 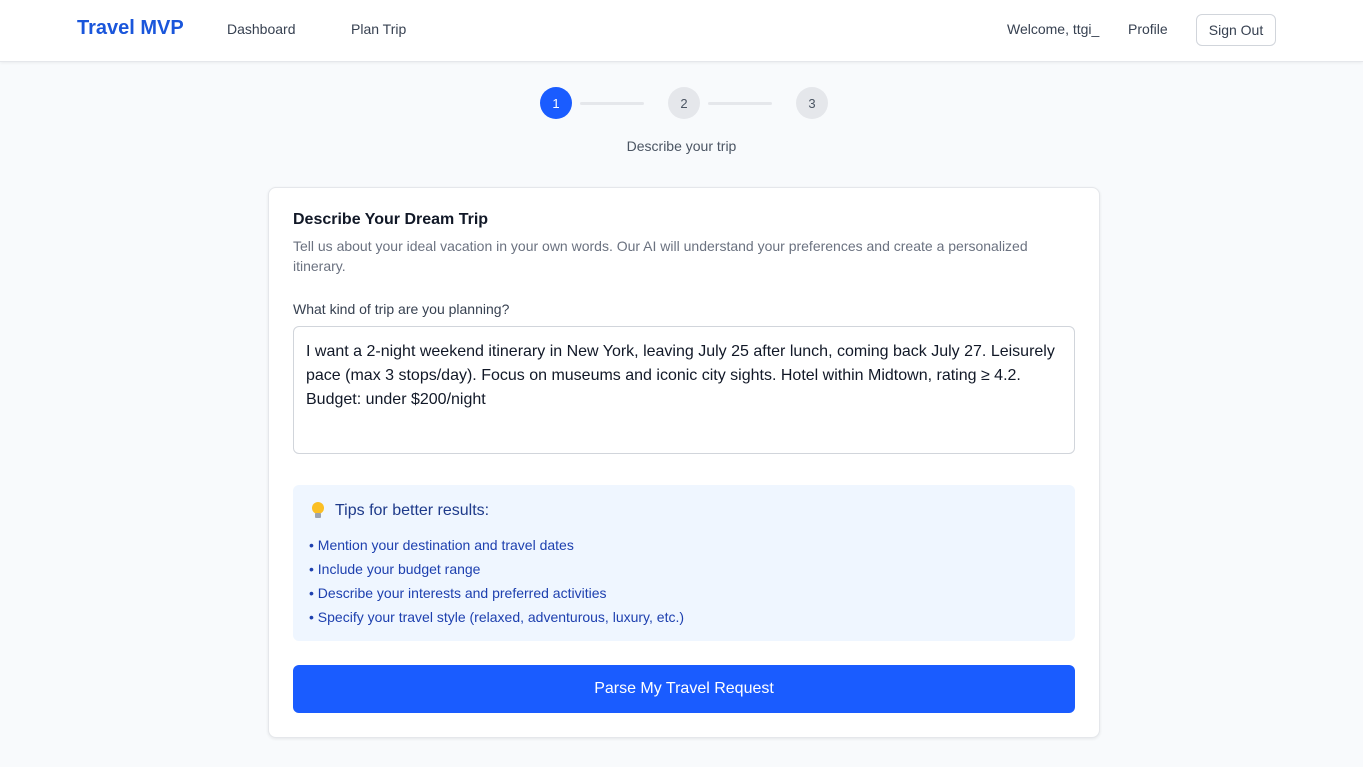 What do you see at coordinates (1148, 29) in the screenshot?
I see `profile-link: Profile` at bounding box center [1148, 29].